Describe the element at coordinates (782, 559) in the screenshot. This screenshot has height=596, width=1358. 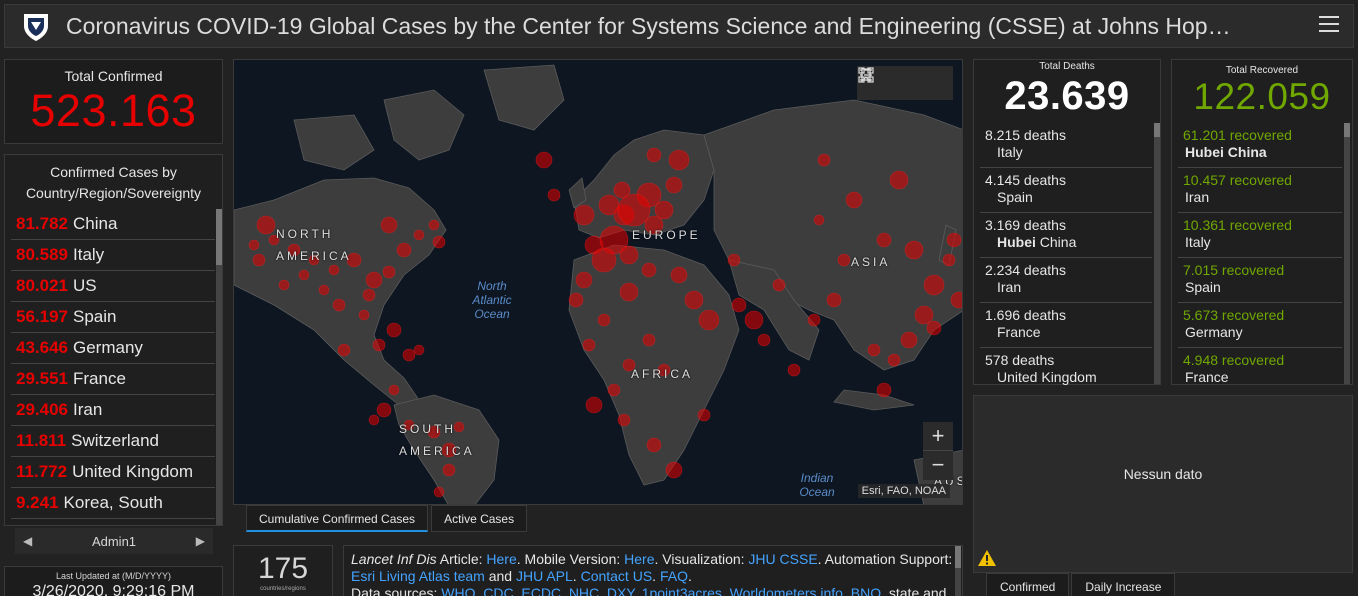
I see `jhu-csse-link: JHU CSSE` at that location.